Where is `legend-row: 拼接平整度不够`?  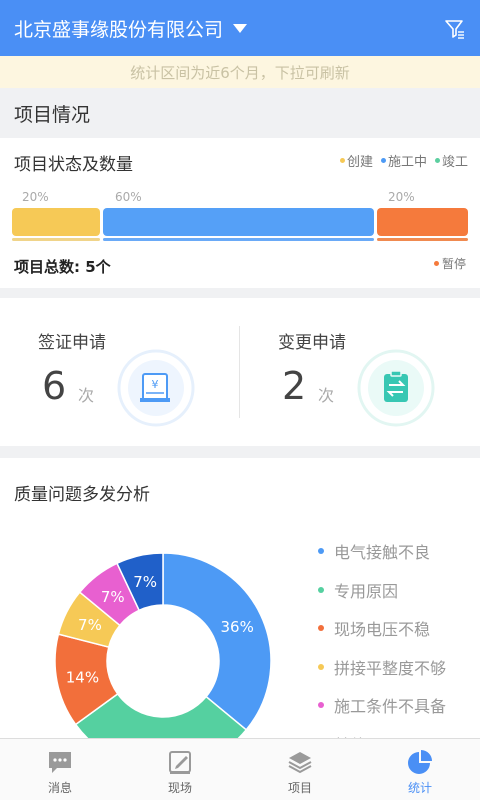 legend-row: 拼接平整度不够 is located at coordinates (382, 667).